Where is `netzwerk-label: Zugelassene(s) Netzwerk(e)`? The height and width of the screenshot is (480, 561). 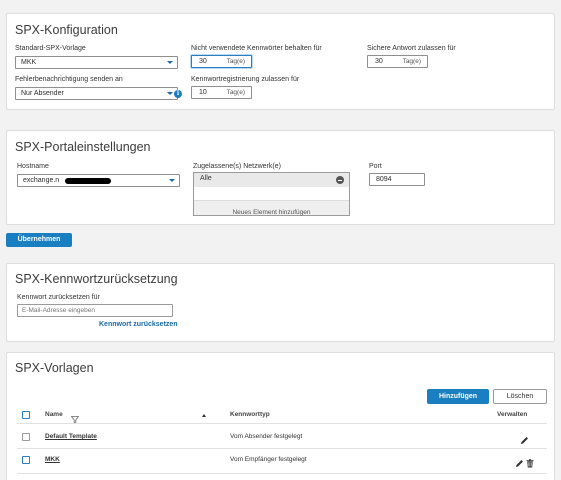
netzwerk-label: Zugelassene(s) Netzwerk(e) is located at coordinates (237, 166).